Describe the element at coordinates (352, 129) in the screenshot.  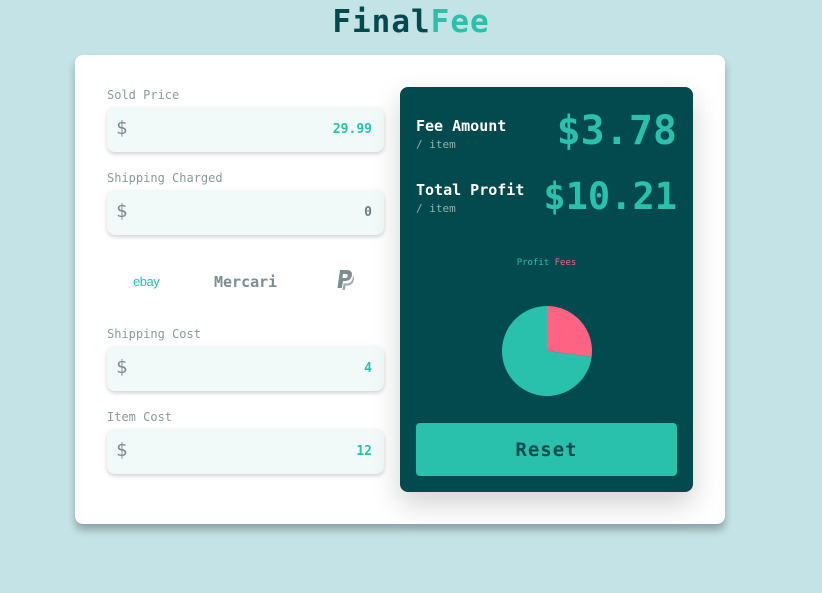
I see `sold-price-value: 29.99` at that location.